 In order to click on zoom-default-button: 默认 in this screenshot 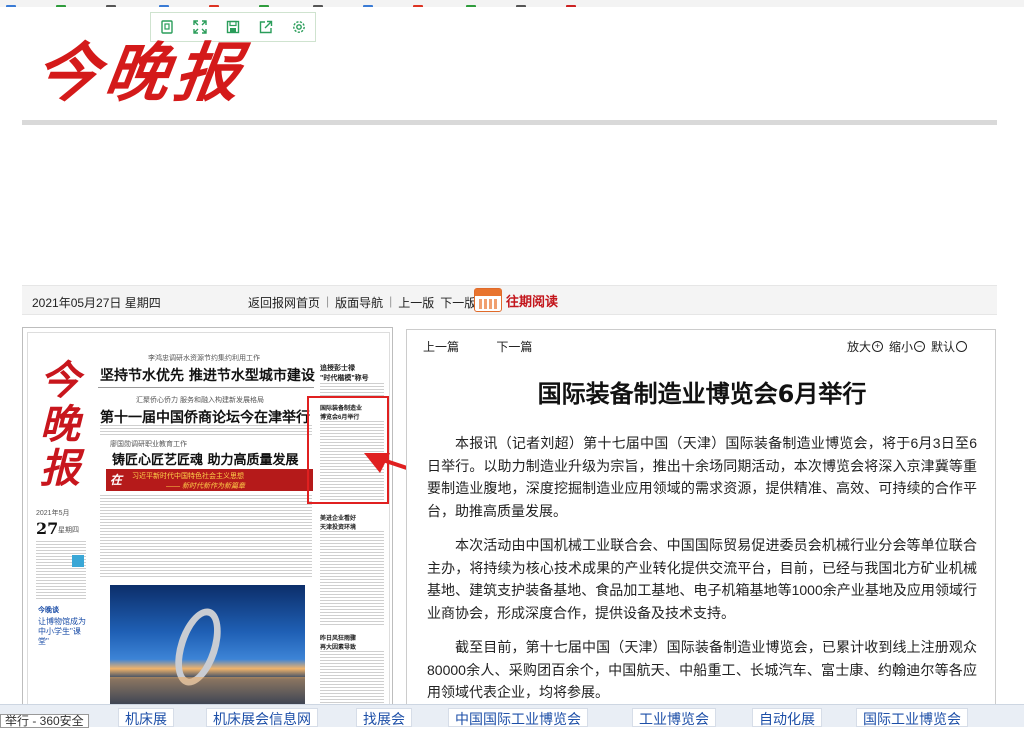, I will do `click(949, 346)`.